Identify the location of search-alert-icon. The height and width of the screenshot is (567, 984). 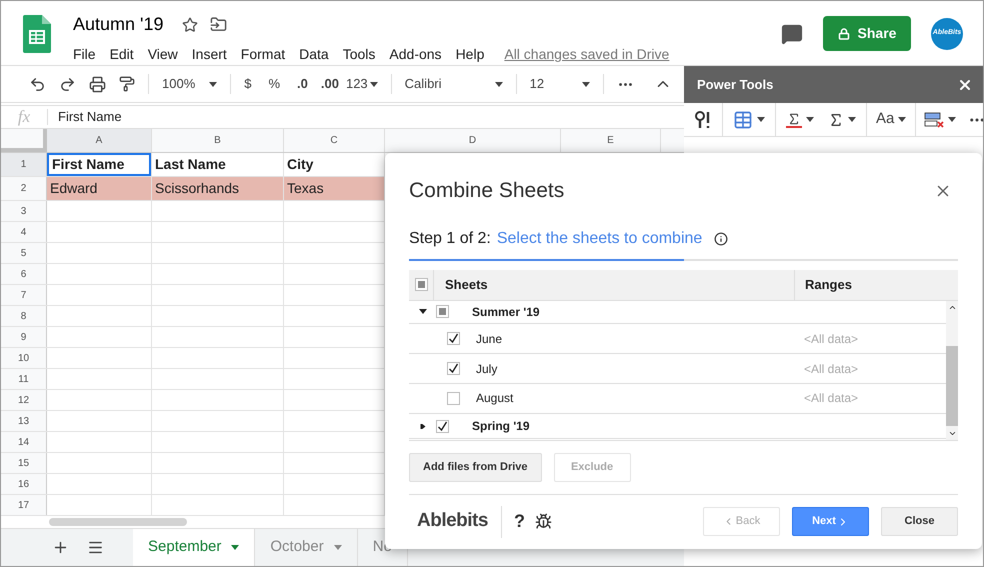
(703, 120).